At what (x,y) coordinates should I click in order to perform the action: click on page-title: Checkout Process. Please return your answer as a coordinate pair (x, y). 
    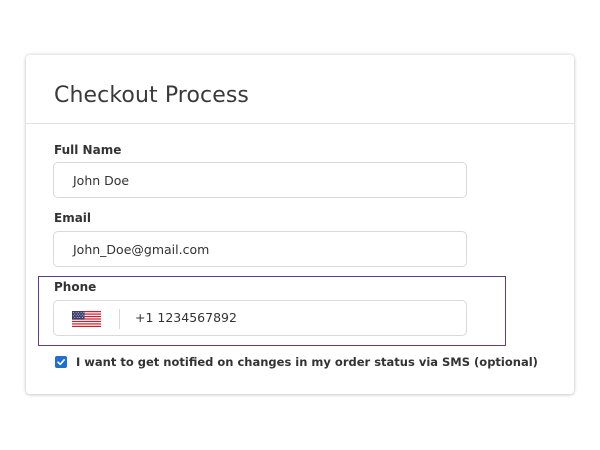
    Looking at the image, I should click on (151, 95).